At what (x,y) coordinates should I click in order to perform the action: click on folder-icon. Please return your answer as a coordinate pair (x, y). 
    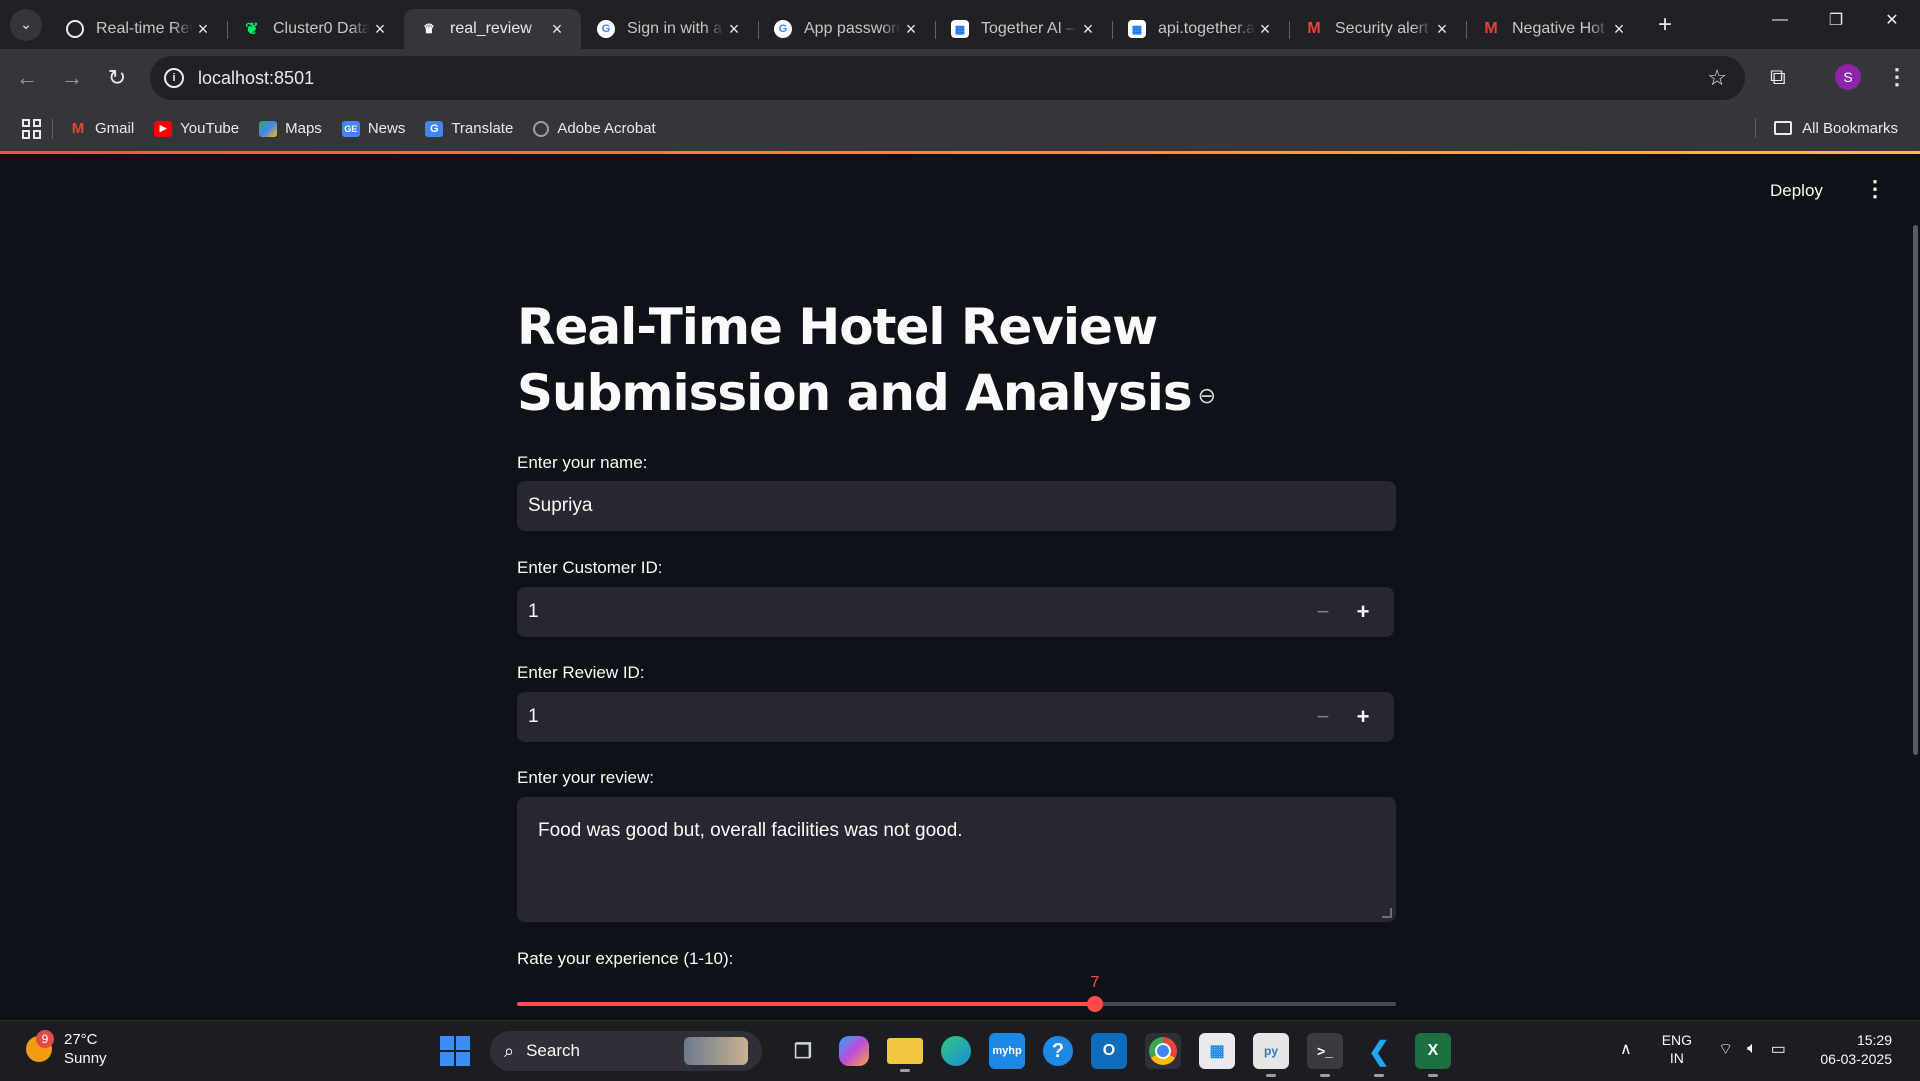
    Looking at the image, I should click on (1783, 128).